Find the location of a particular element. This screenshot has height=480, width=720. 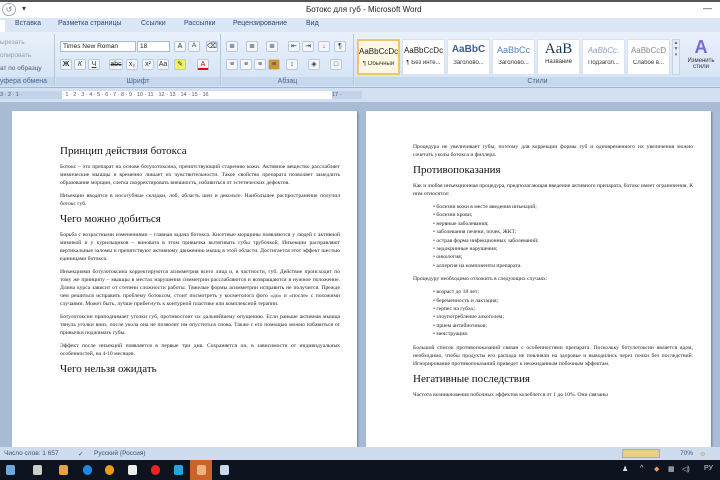

list-item: беременность и лактация; is located at coordinates (563, 301).